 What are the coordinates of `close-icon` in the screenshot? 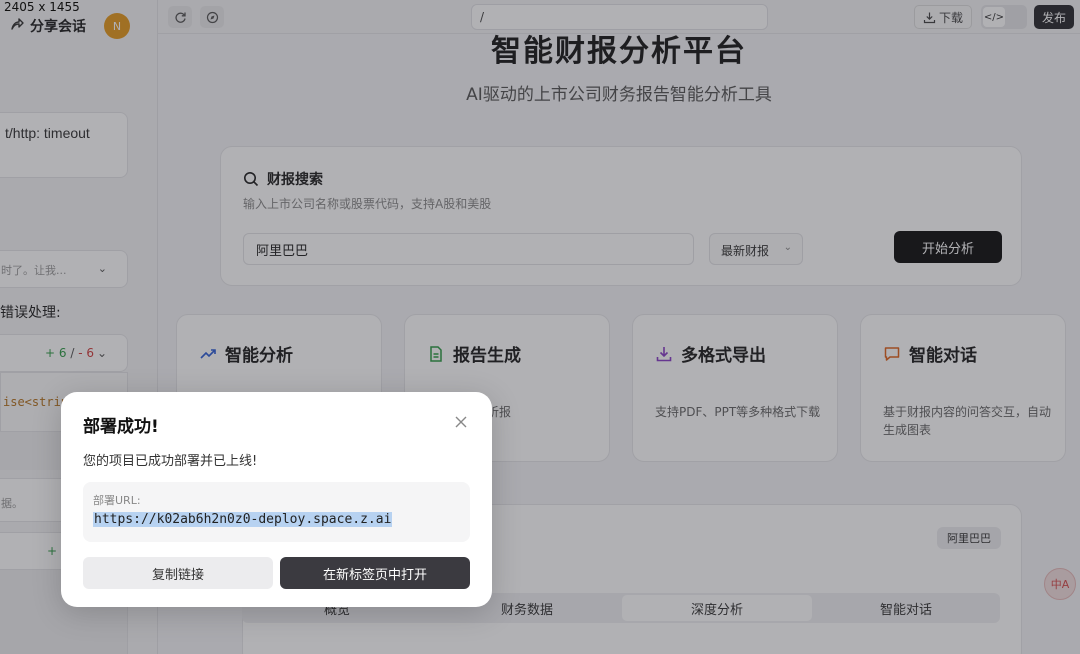 It's located at (461, 422).